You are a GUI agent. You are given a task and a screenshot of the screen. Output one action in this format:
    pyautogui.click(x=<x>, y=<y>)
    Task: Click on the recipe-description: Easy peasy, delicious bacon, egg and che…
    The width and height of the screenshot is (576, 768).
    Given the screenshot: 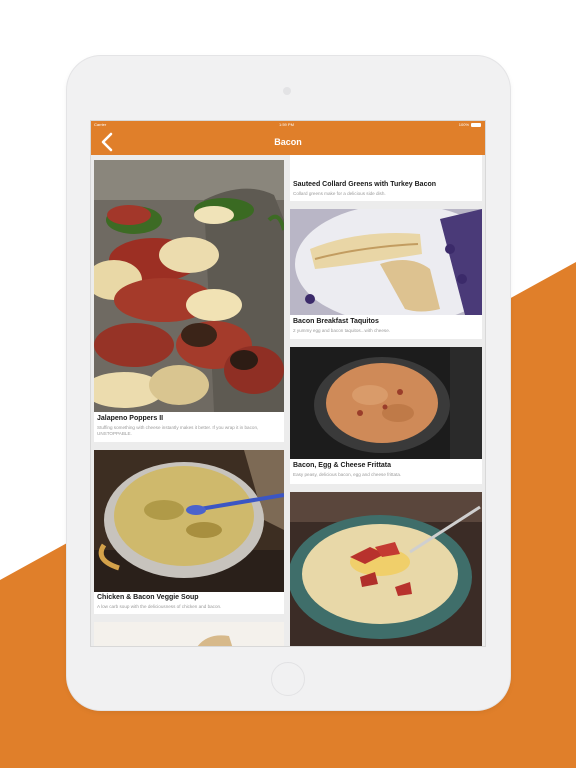 What is the action you would take?
    pyautogui.click(x=347, y=474)
    